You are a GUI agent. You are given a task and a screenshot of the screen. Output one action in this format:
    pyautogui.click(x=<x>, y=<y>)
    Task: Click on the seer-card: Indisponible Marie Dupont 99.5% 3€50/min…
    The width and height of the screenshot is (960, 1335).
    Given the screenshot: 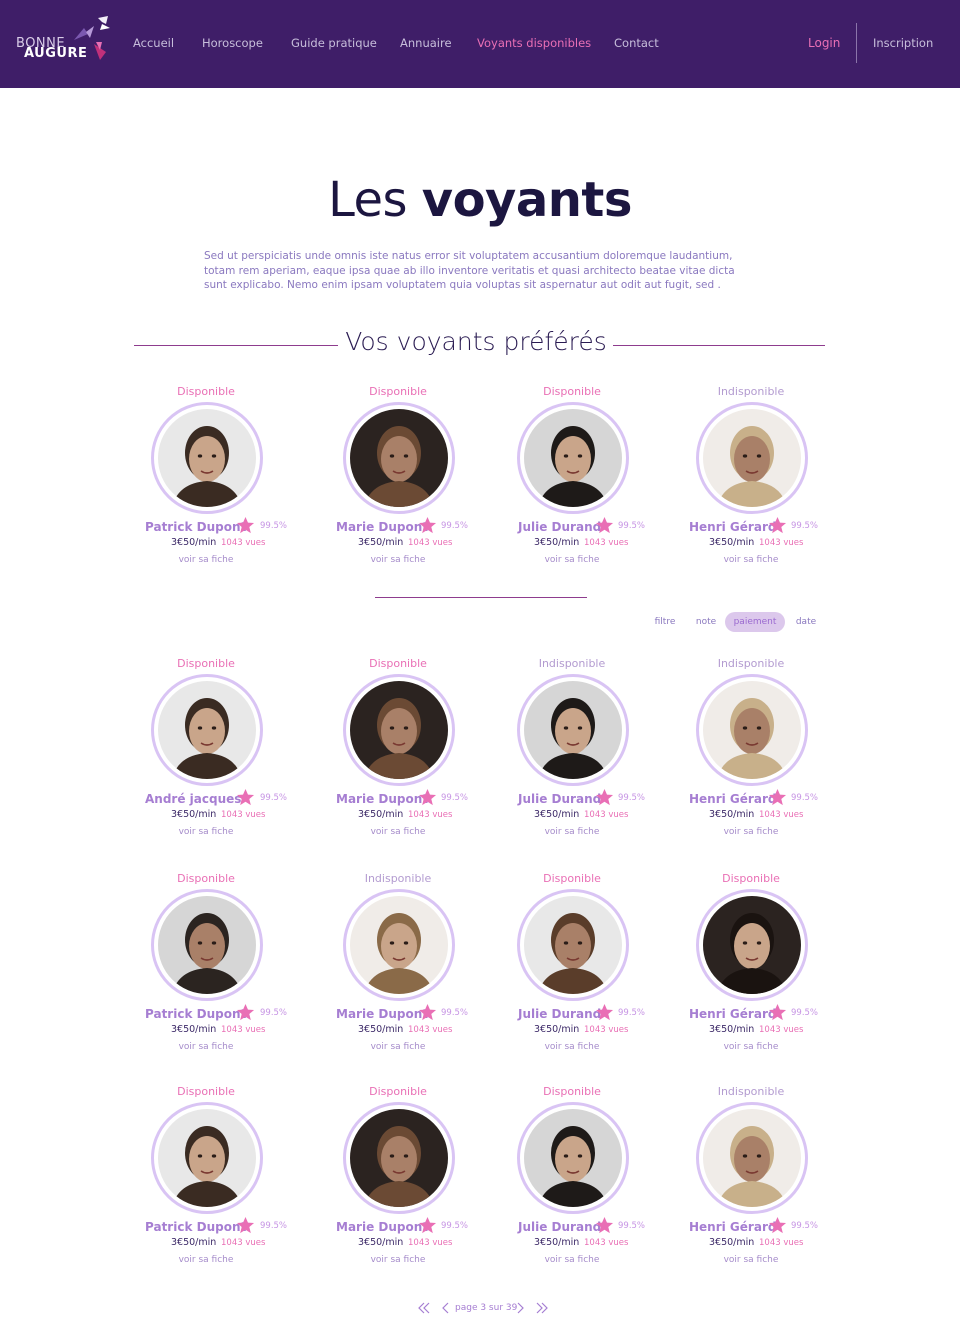 What is the action you would take?
    pyautogui.click(x=398, y=967)
    